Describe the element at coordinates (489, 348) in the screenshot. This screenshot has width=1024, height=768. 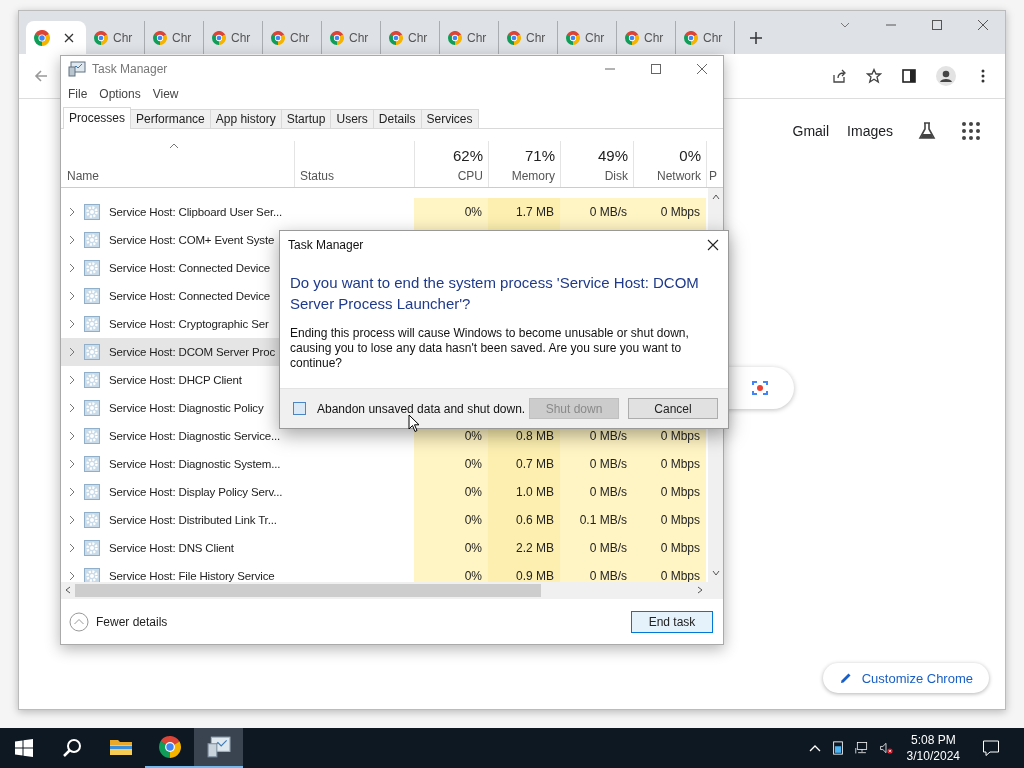
I see `dialog-message: Ending this process will cause Windows to become unusable or shut down, causing you to lose any data hasn't been saved. Are you sure you want to continue?` at that location.